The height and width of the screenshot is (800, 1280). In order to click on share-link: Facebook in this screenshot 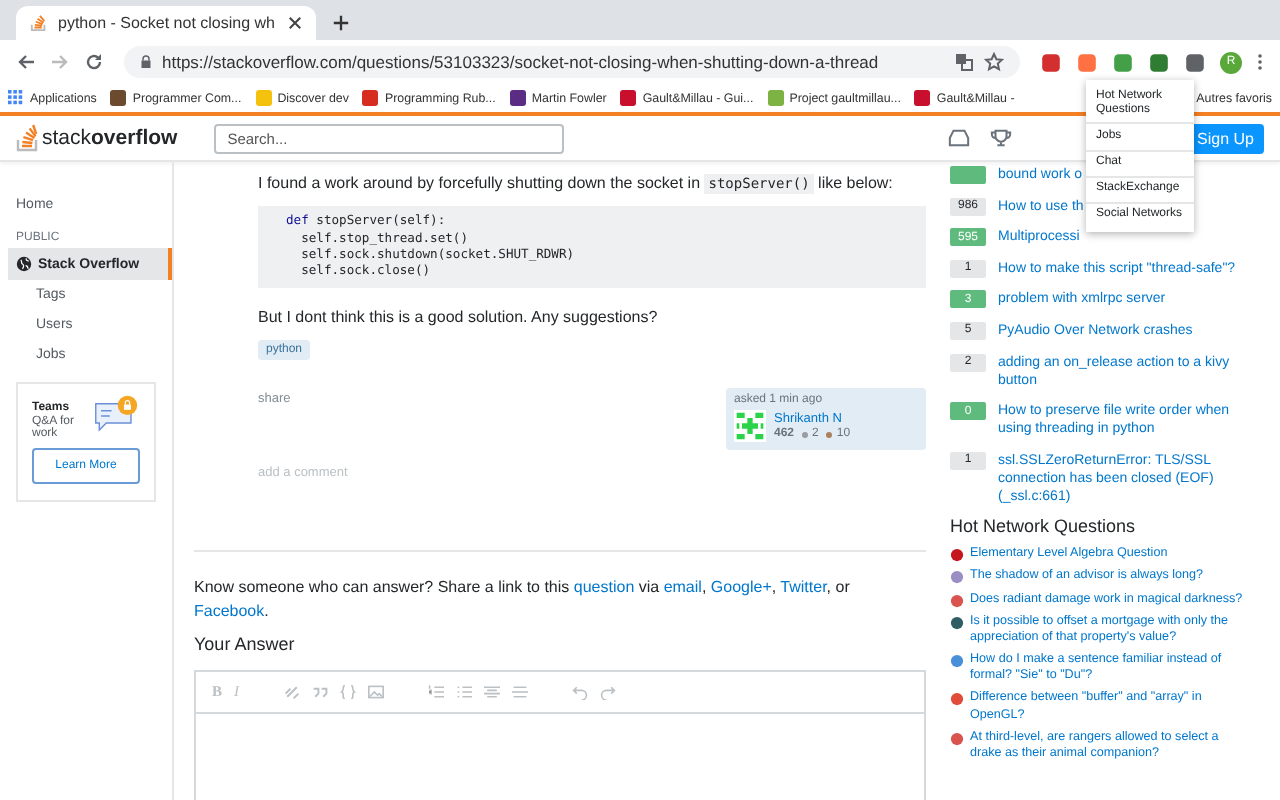, I will do `click(229, 610)`.